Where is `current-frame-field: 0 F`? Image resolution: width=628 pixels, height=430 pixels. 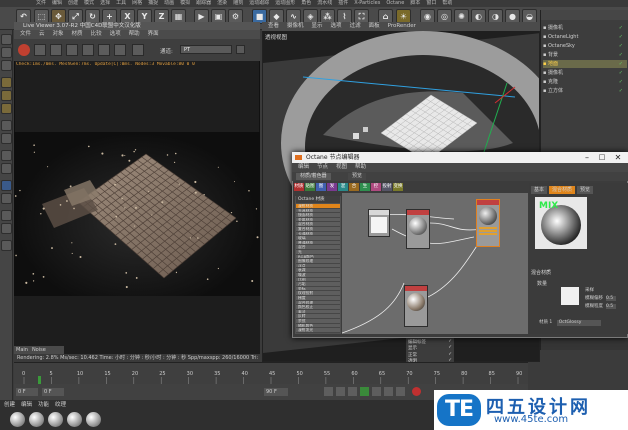
current-frame-field: 0 F is located at coordinates (27, 392).